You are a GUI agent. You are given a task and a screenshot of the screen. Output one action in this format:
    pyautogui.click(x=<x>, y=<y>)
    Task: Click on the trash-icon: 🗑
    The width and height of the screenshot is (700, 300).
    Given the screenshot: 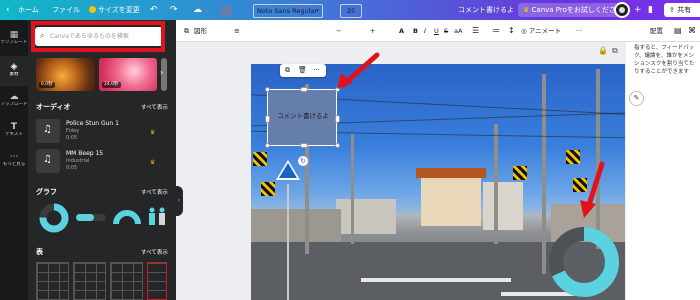 What is the action you would take?
    pyautogui.click(x=302, y=70)
    